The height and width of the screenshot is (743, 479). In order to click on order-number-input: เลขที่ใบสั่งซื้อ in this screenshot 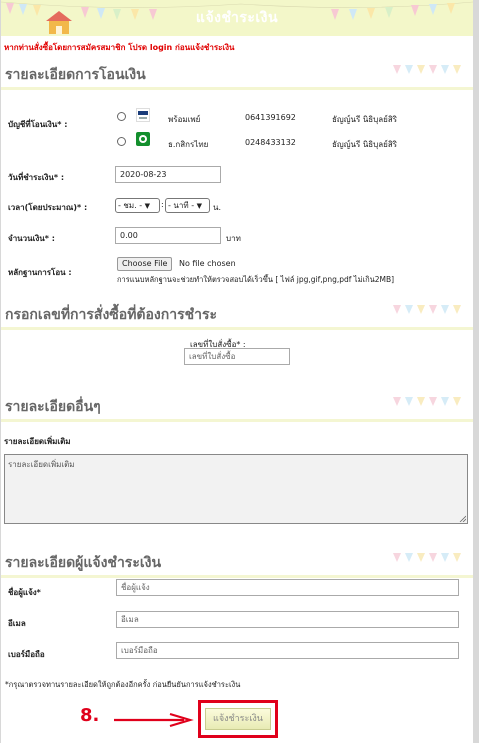, I will do `click(237, 356)`.